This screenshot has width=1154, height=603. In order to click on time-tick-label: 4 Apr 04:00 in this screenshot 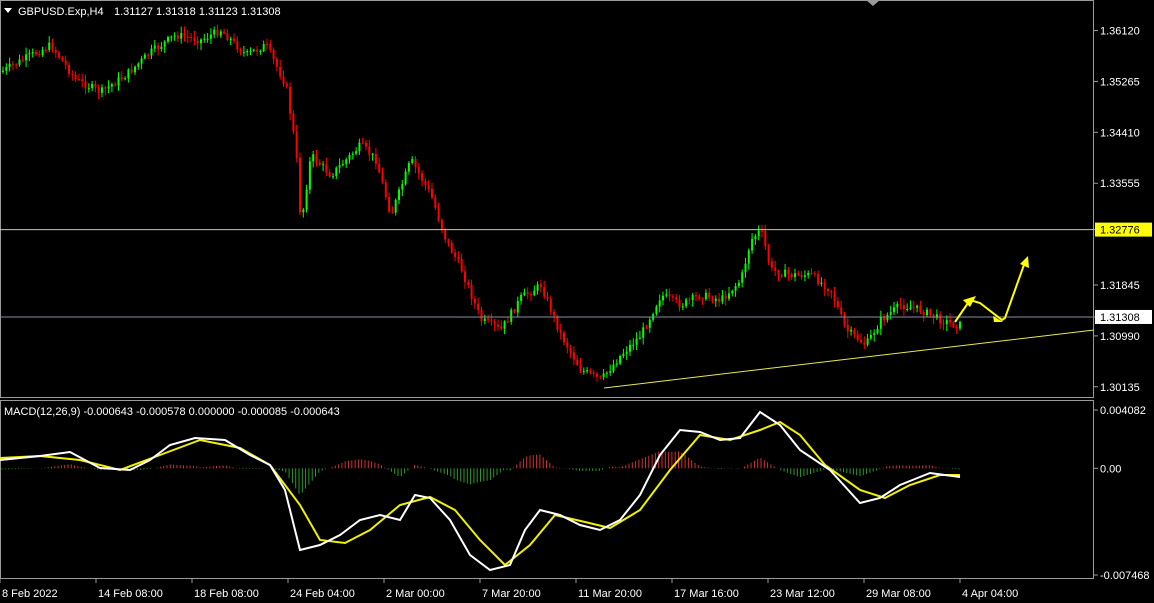, I will do `click(990, 594)`.